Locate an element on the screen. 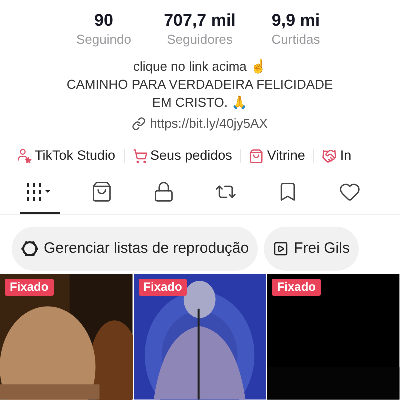 Image resolution: width=400 pixels, height=400 pixels. user-star-icon is located at coordinates (24, 156).